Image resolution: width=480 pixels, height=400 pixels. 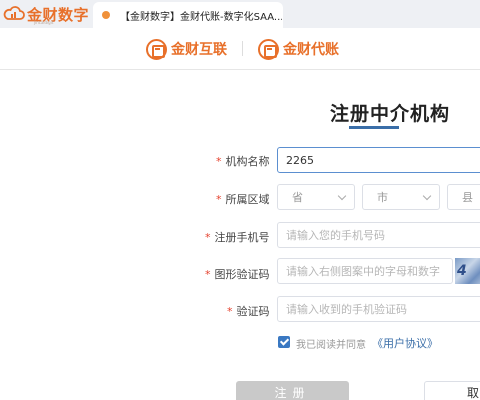 I want to click on captcha-label: * 图形验证码, so click(x=237, y=274).